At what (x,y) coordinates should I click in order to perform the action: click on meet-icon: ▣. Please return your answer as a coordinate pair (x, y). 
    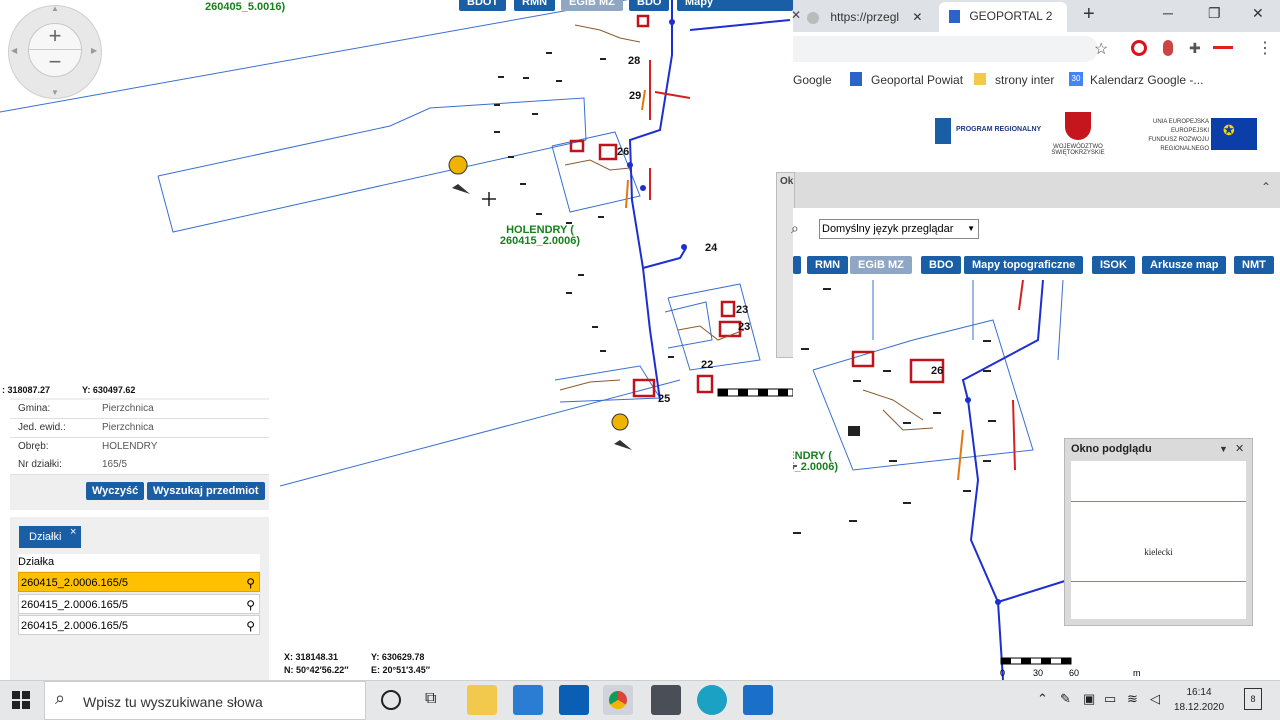
    Looking at the image, I should click on (1089, 699).